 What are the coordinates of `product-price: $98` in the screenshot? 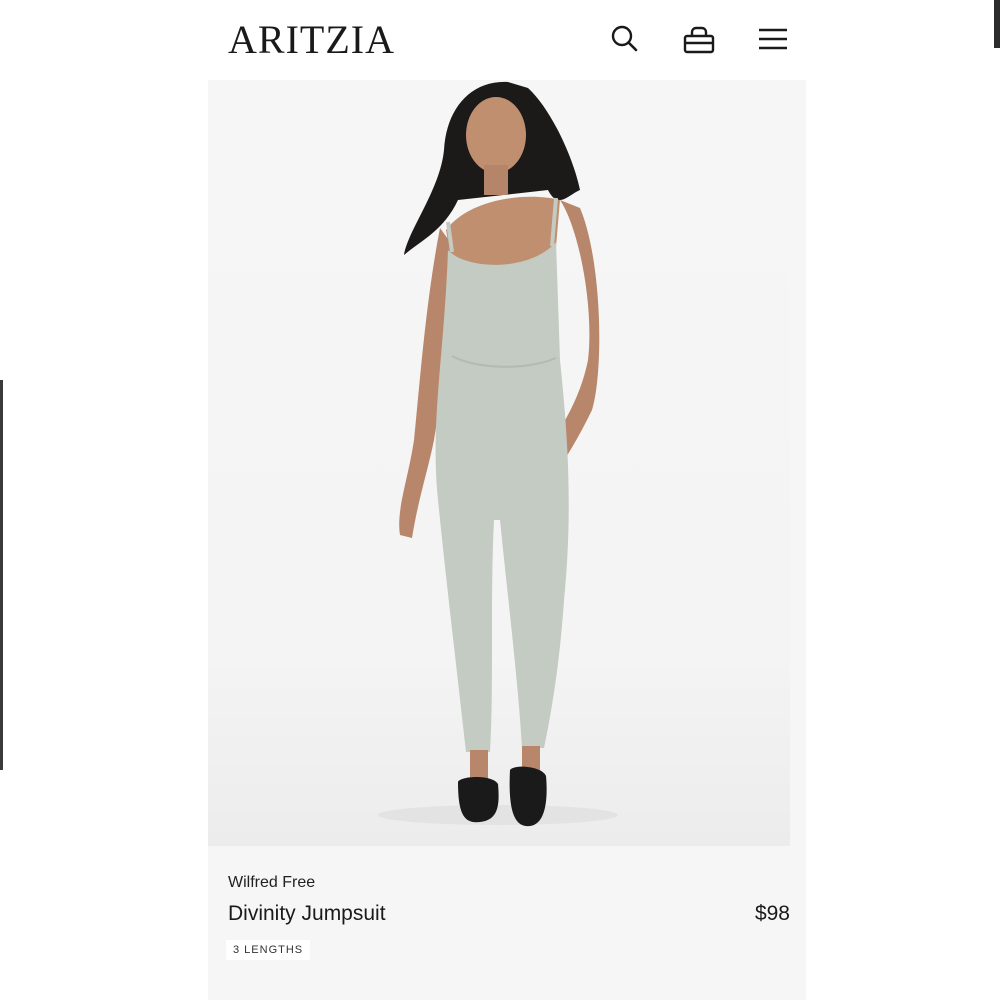 It's located at (772, 913).